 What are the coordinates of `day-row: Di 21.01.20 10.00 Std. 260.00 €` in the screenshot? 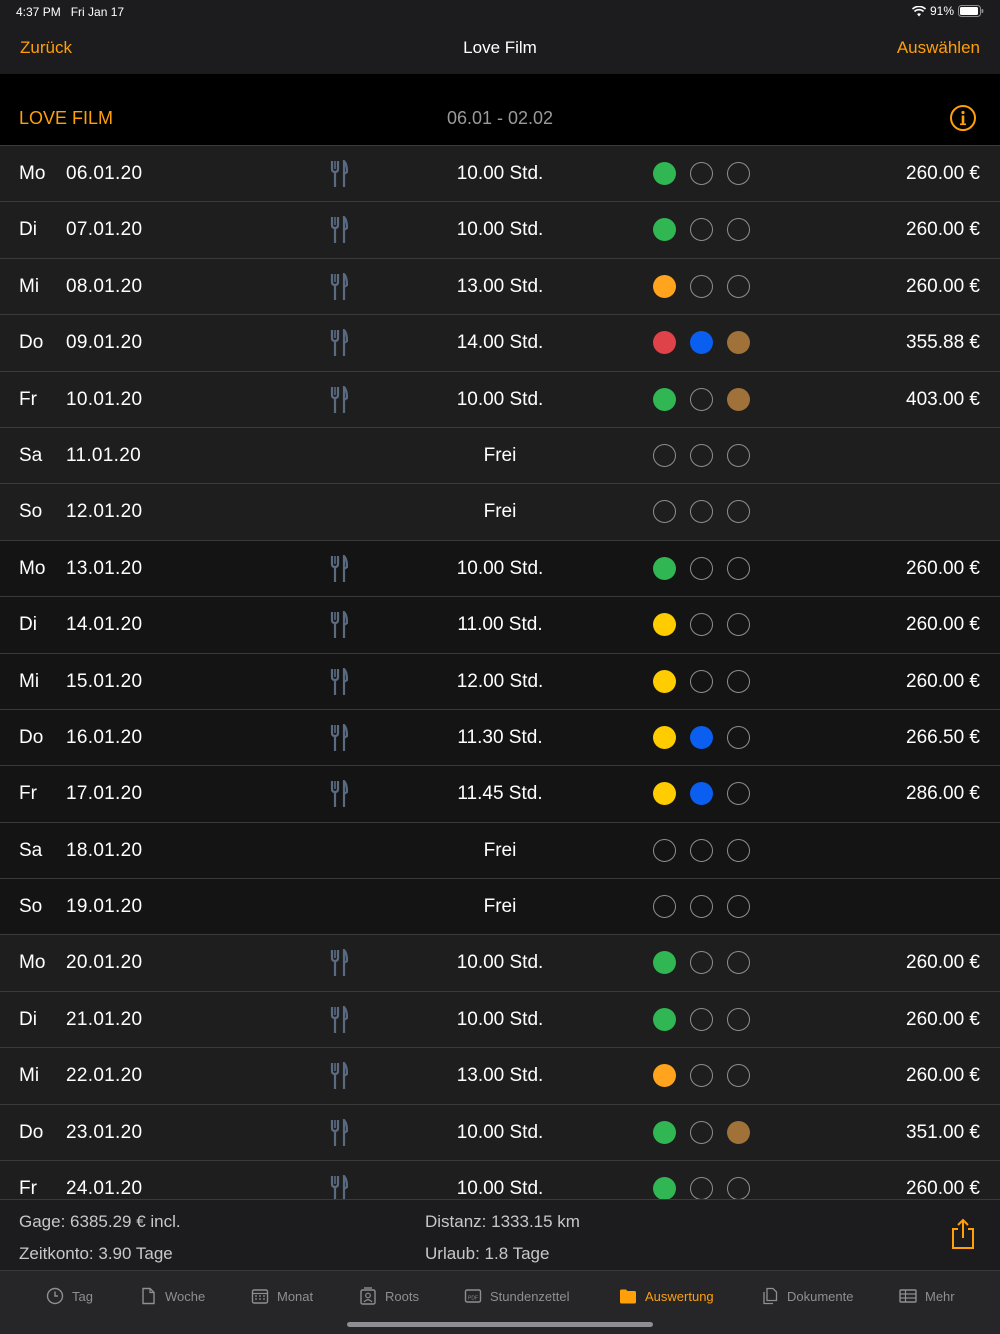 It's located at (500, 1020).